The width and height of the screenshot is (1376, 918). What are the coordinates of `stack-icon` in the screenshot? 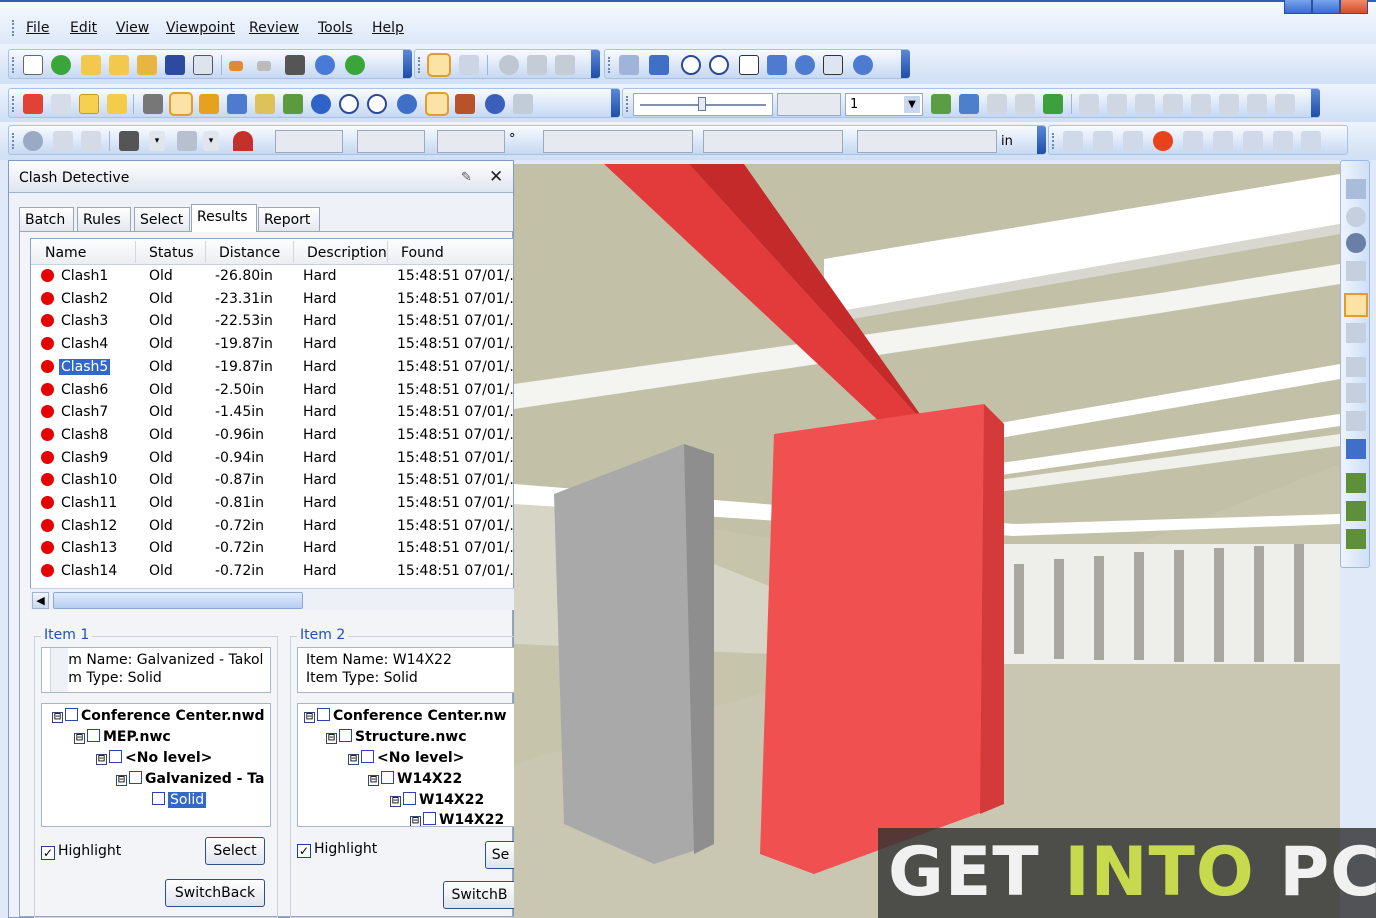 It's located at (1356, 393).